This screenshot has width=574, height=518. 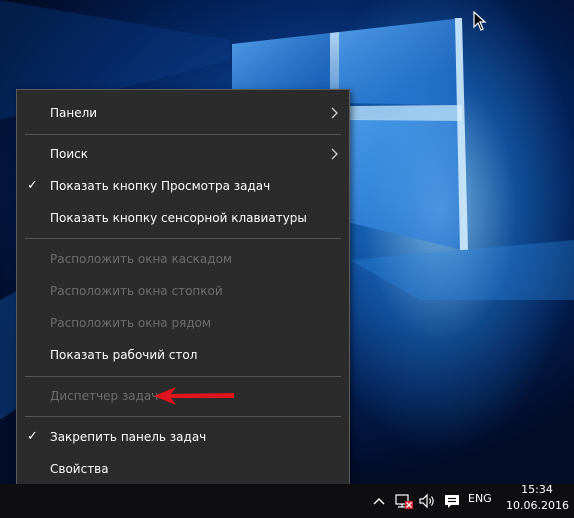 I want to click on menu-item-show-touch-keyboard-button: Показать кнопку сенсорной клавиатуры, so click(x=183, y=218).